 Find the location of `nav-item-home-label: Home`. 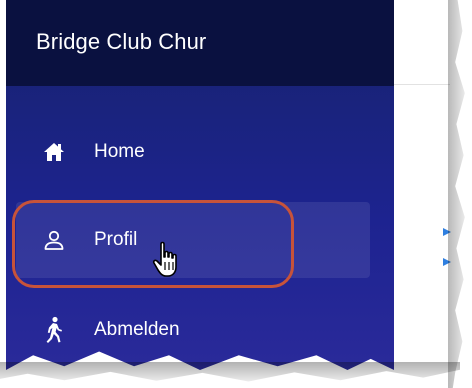

nav-item-home-label: Home is located at coordinates (119, 151).